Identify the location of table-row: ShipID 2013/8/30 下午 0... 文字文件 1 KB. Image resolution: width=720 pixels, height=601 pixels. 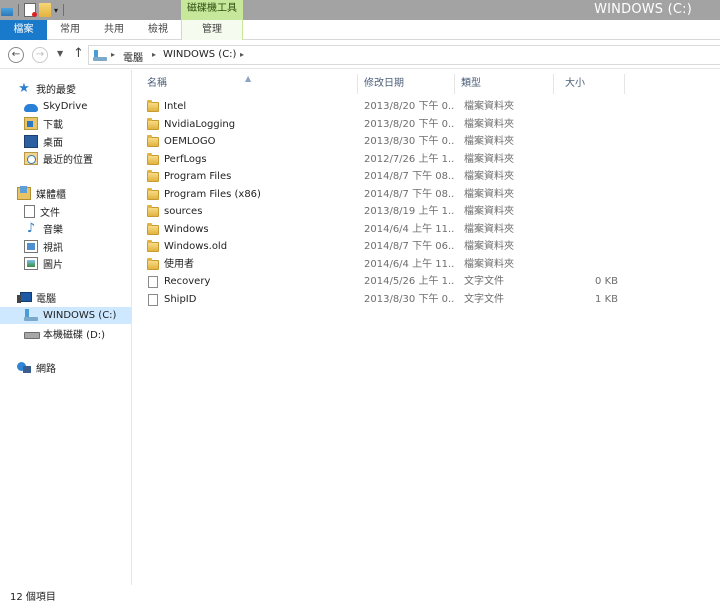
(426, 299).